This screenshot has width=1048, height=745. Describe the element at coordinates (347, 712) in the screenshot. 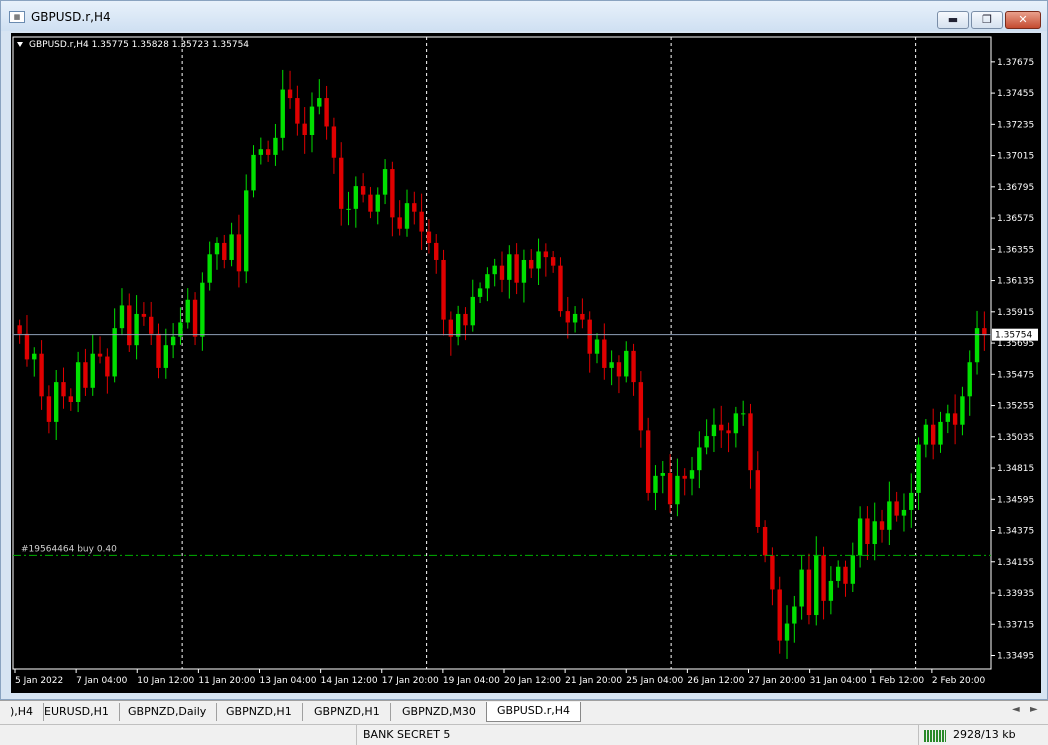

I see `tab-gbpnzd-h1-2: GBPNZD,H1` at that location.